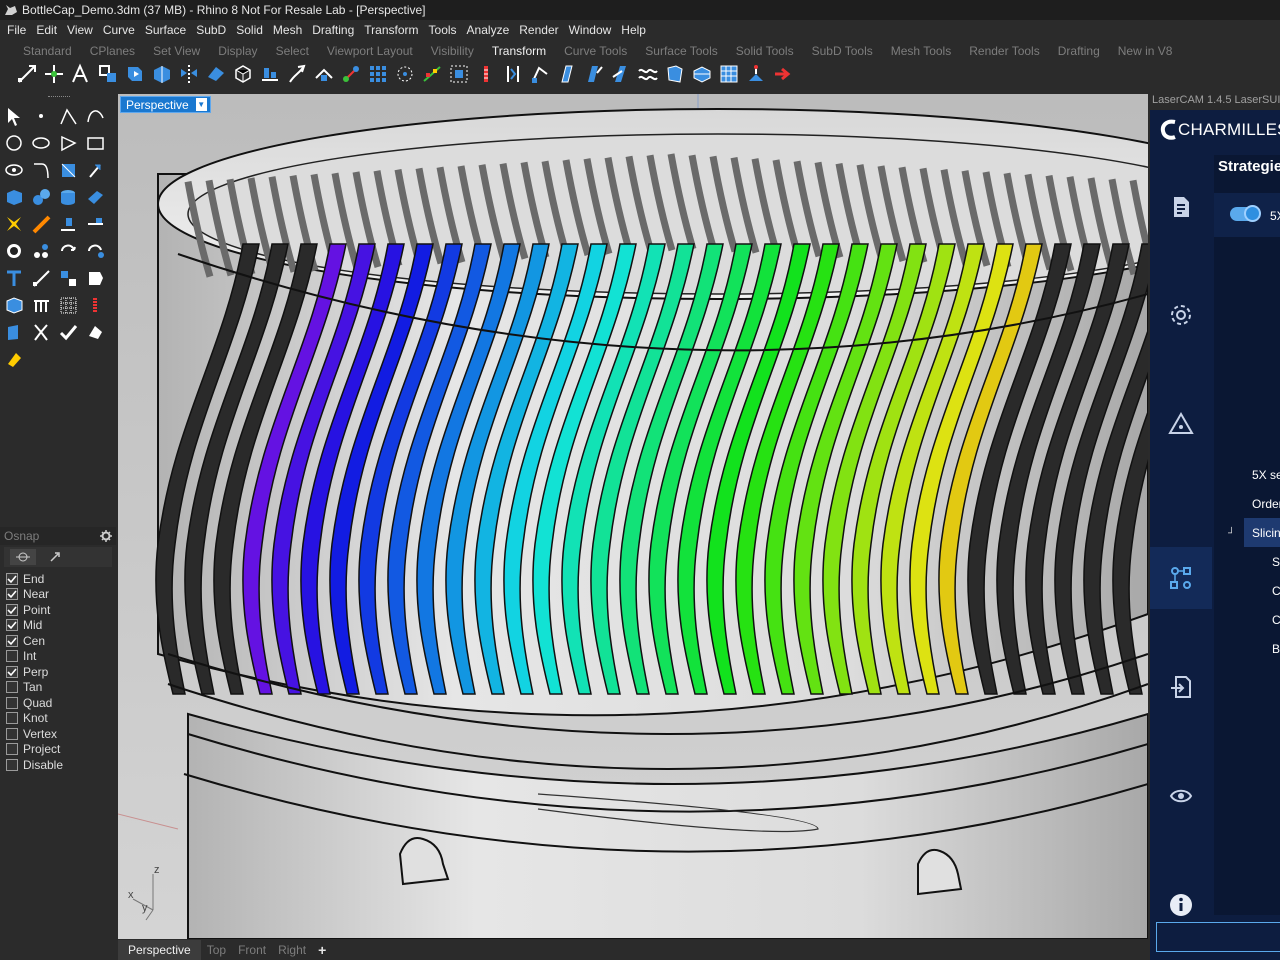  Describe the element at coordinates (921, 51) in the screenshot. I see `tab-mesh-tools: Mesh Tools` at that location.